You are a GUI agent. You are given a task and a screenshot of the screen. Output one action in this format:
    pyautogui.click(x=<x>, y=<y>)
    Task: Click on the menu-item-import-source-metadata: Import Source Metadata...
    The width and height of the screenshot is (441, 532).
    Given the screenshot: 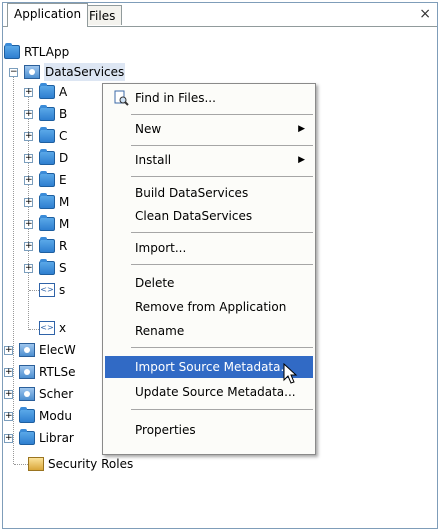 What is the action you would take?
    pyautogui.click(x=209, y=367)
    